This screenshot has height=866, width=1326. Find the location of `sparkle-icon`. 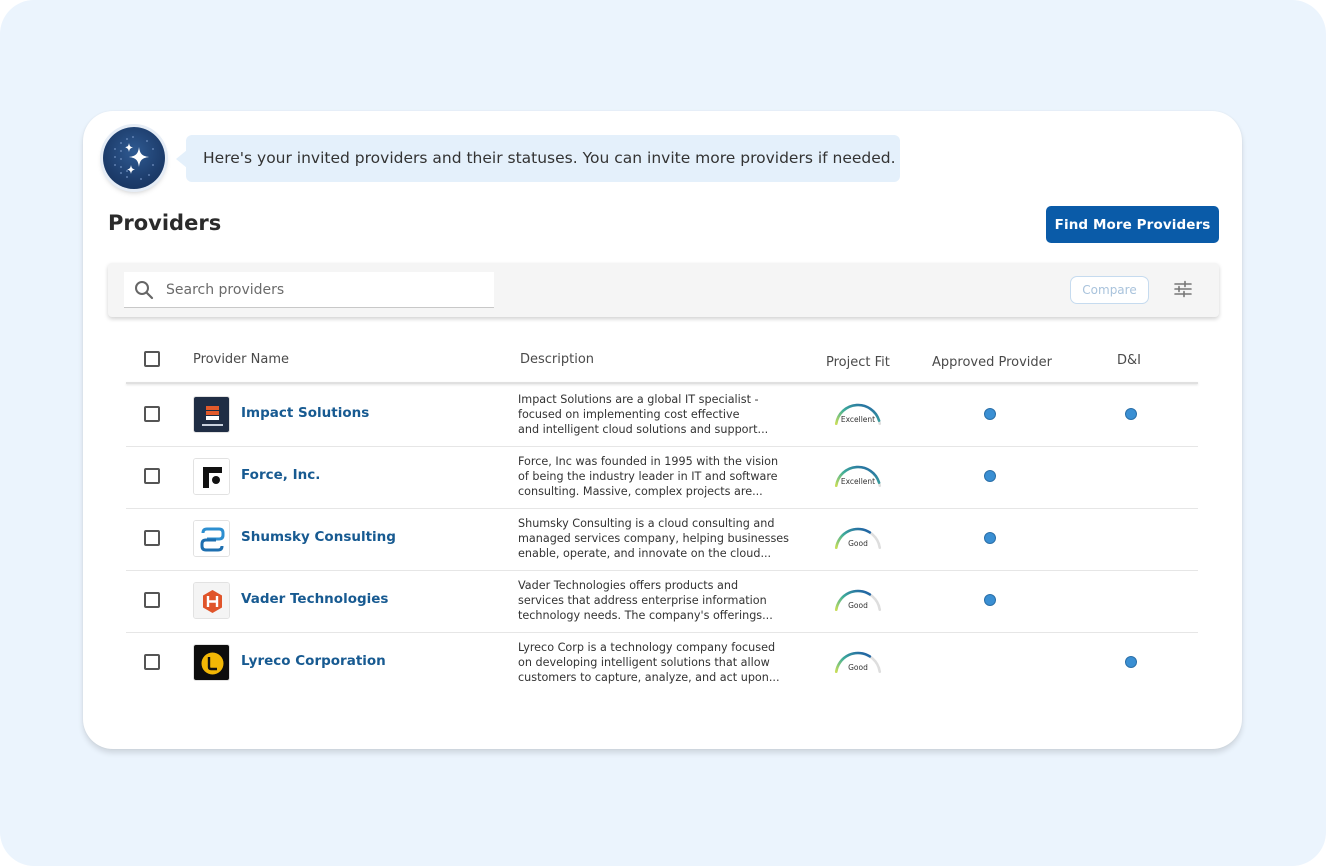

sparkle-icon is located at coordinates (134, 158).